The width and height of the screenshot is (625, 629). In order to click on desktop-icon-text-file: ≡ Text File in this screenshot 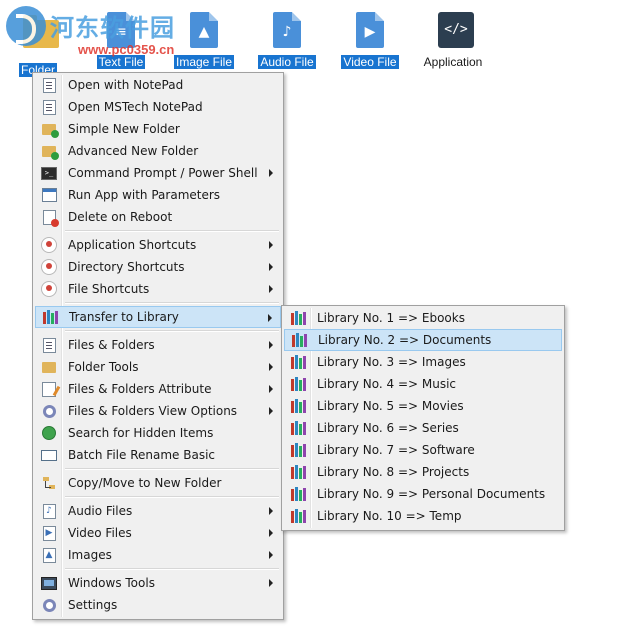, I will do `click(121, 40)`.